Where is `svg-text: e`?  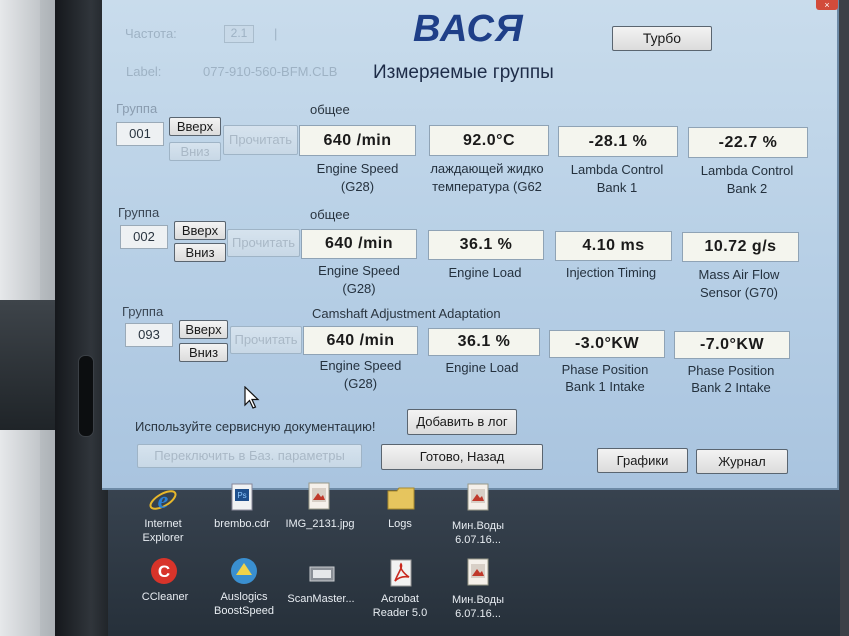 svg-text: e is located at coordinates (163, 501).